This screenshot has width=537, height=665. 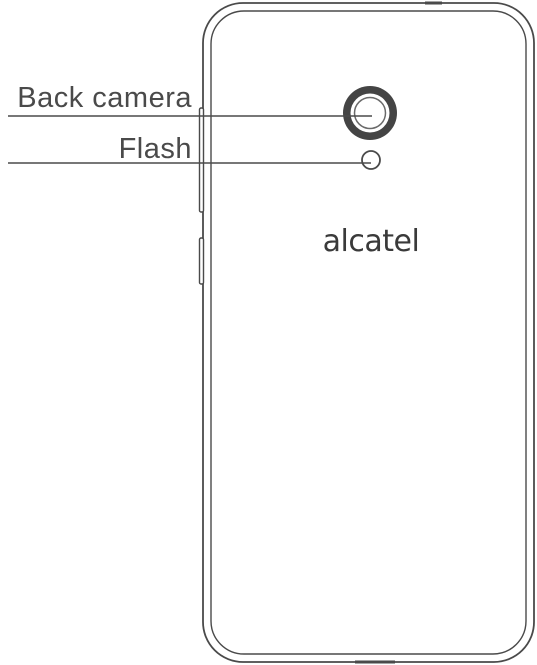 What do you see at coordinates (371, 241) in the screenshot?
I see `brand-logo: alcatel` at bounding box center [371, 241].